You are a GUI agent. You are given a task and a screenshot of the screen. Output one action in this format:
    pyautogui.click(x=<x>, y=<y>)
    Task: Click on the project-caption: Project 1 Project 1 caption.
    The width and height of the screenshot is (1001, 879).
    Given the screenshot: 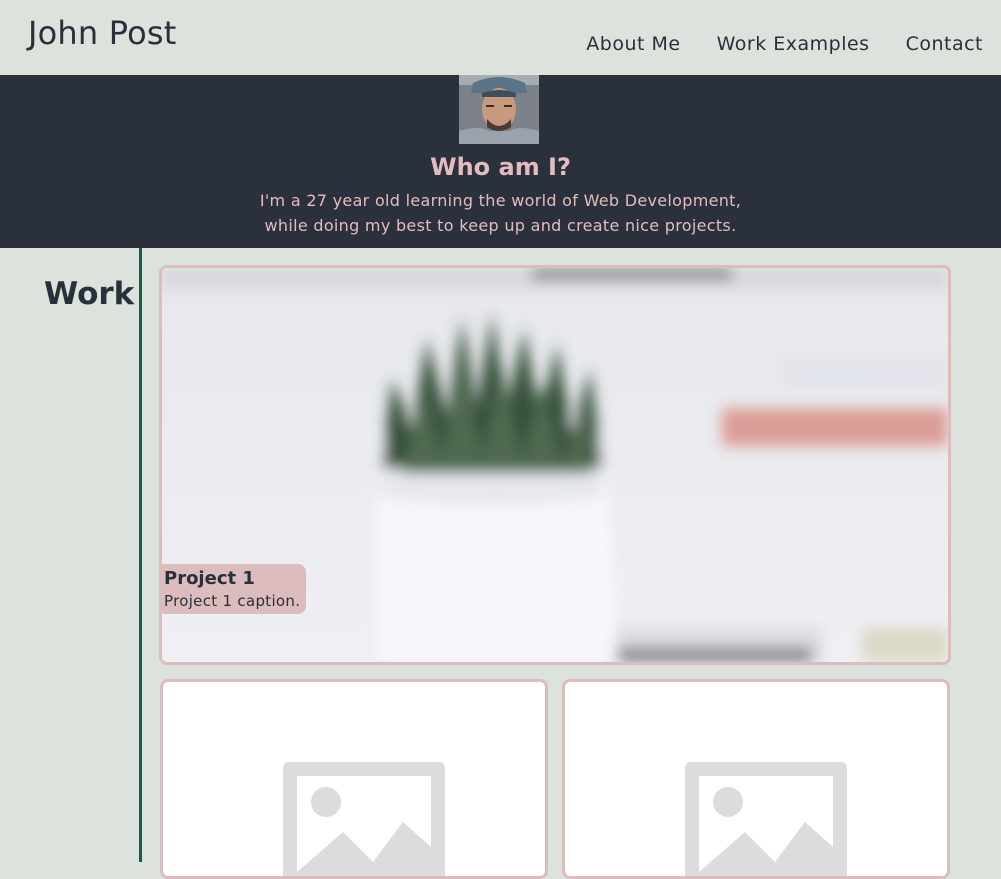 What is the action you would take?
    pyautogui.click(x=234, y=589)
    